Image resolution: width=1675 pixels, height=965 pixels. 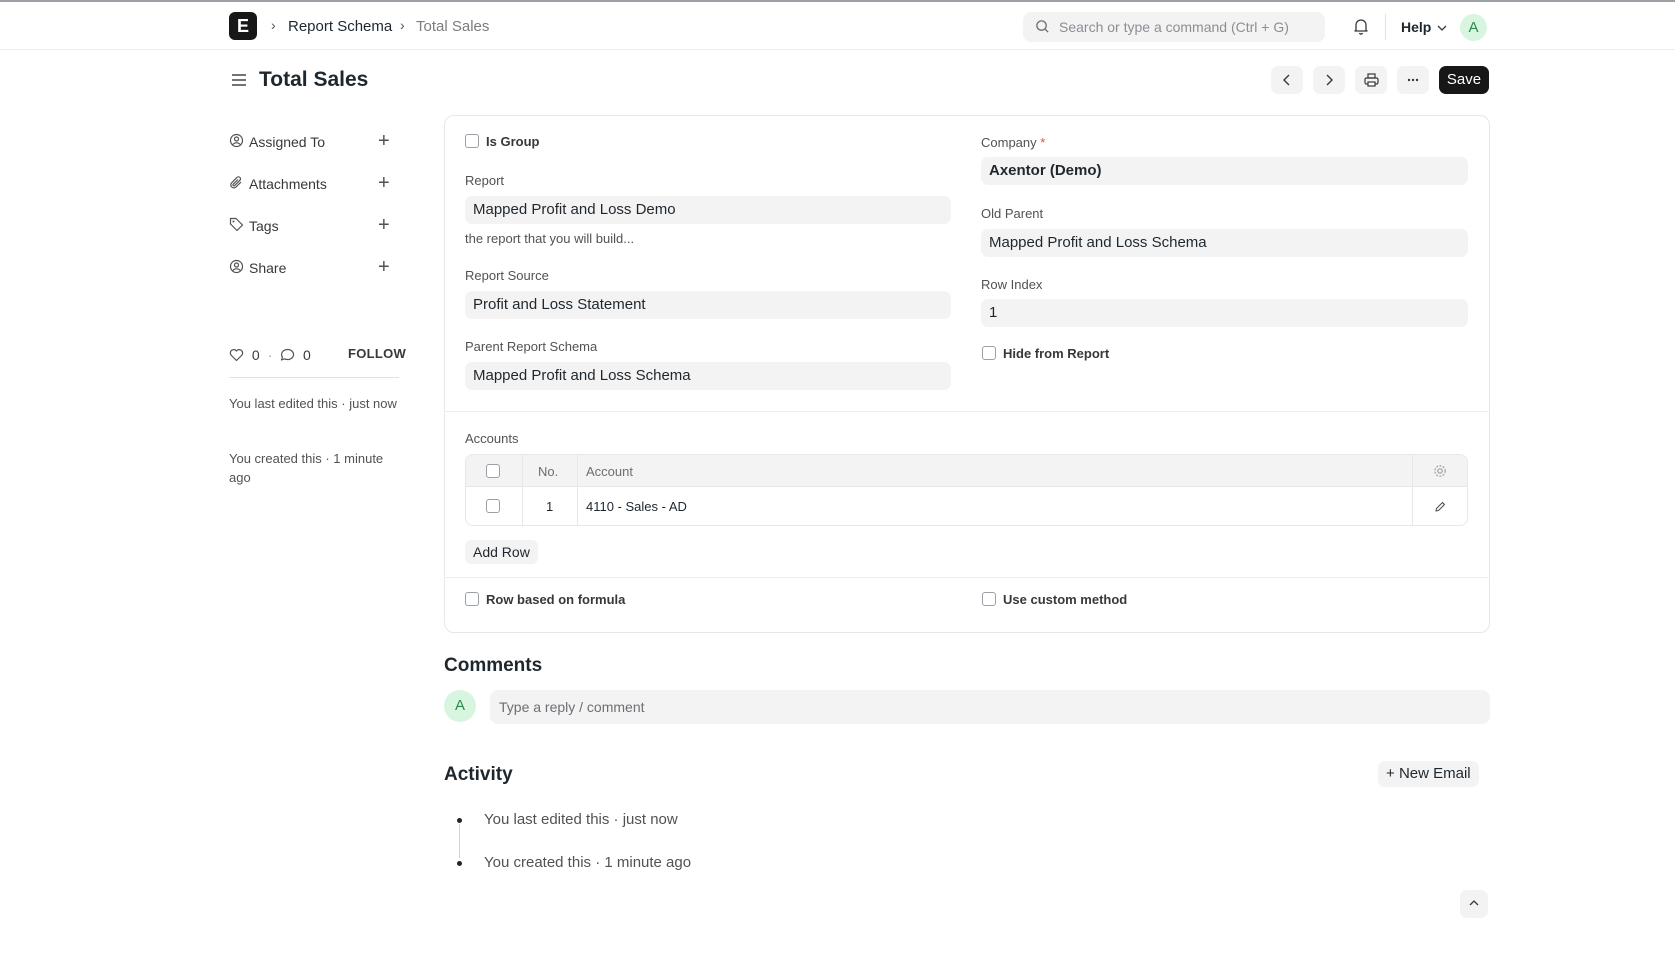 I want to click on report-source-label: Report Source, so click(x=507, y=275).